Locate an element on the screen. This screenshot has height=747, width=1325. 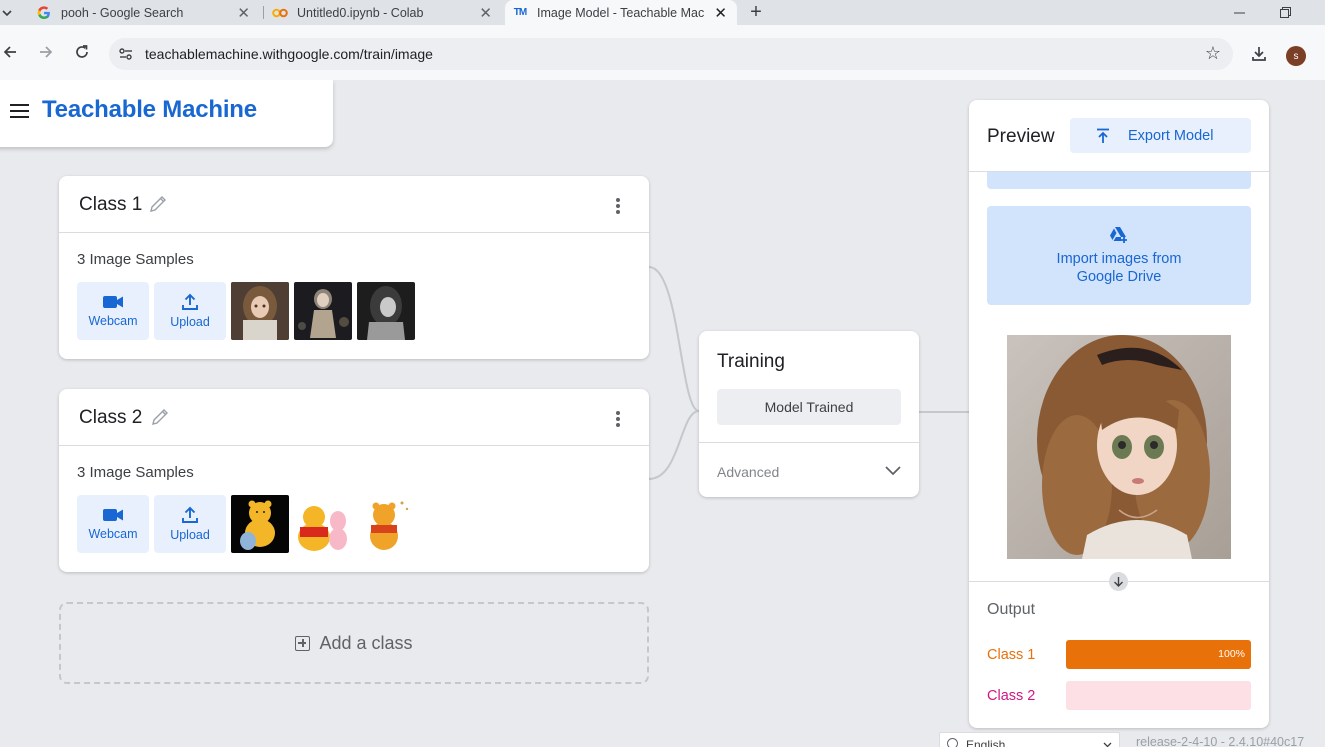
output-class-label: Class 1 is located at coordinates (1011, 655).